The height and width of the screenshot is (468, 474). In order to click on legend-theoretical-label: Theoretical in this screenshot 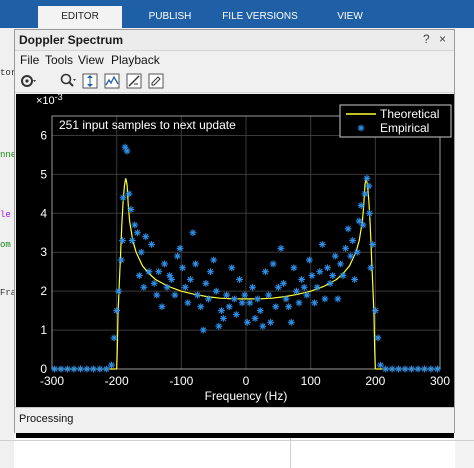, I will do `click(409, 114)`.